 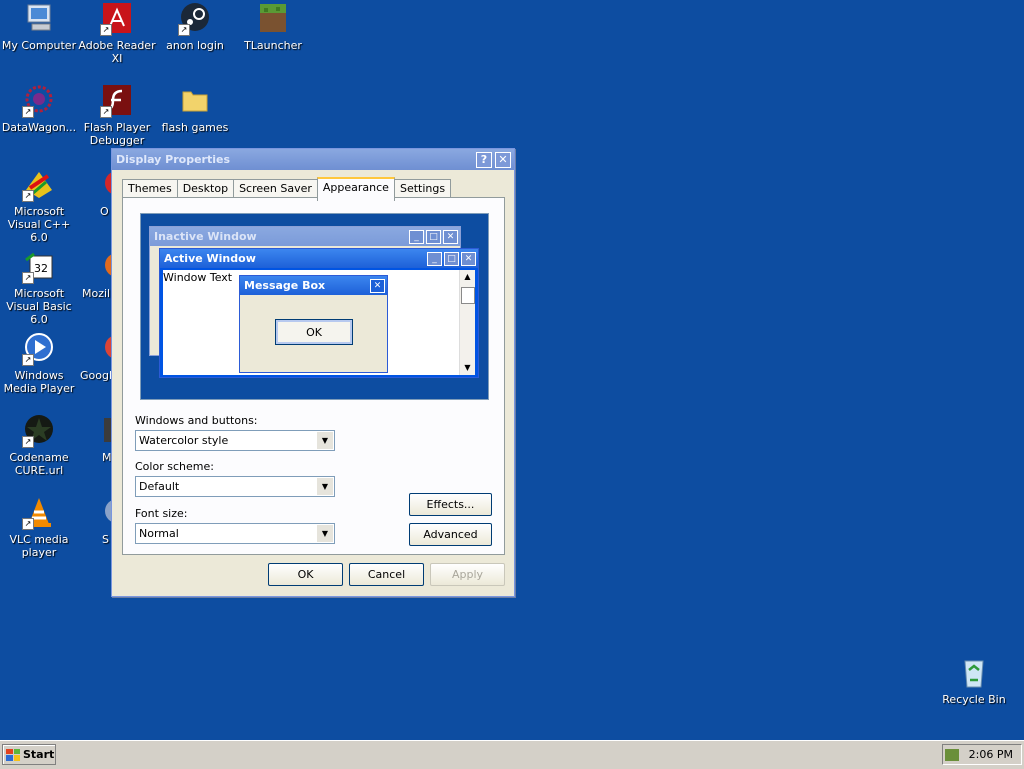 I want to click on clock: 2:06 PM, so click(x=991, y=754).